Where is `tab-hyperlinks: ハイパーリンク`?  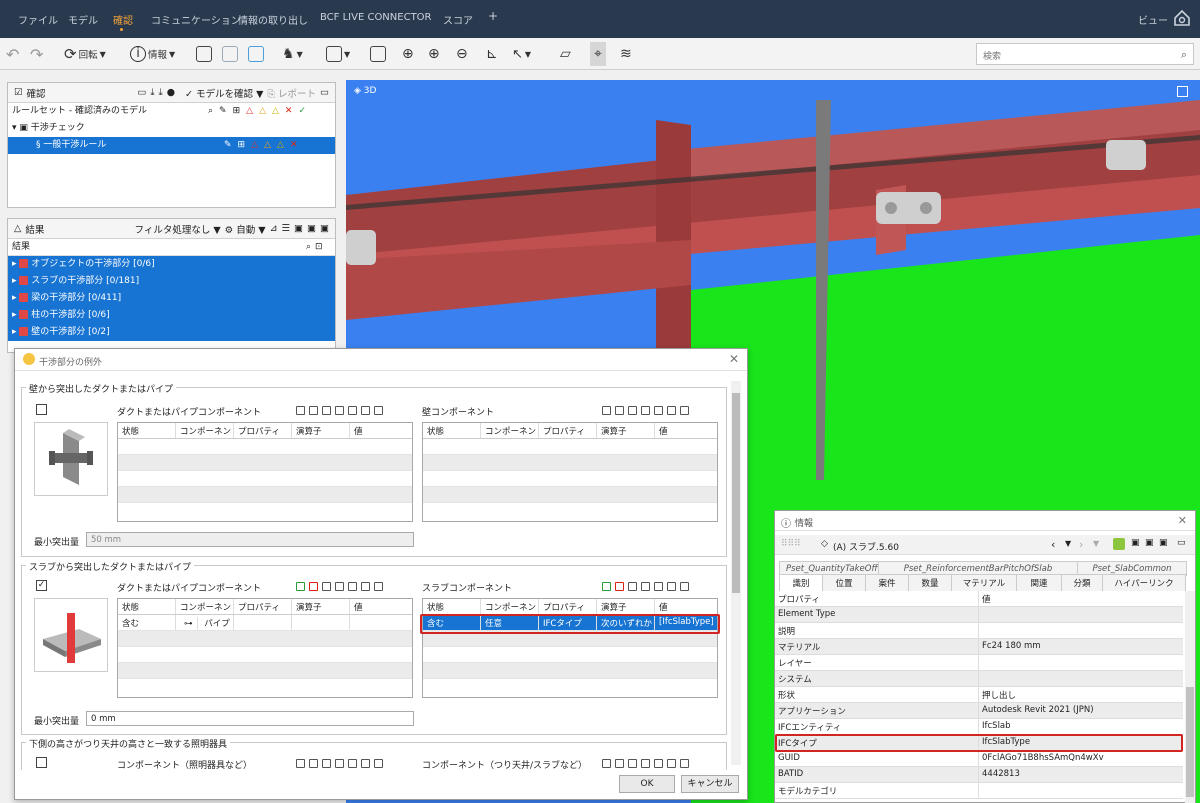
tab-hyperlinks: ハイパーリンク is located at coordinates (1144, 582).